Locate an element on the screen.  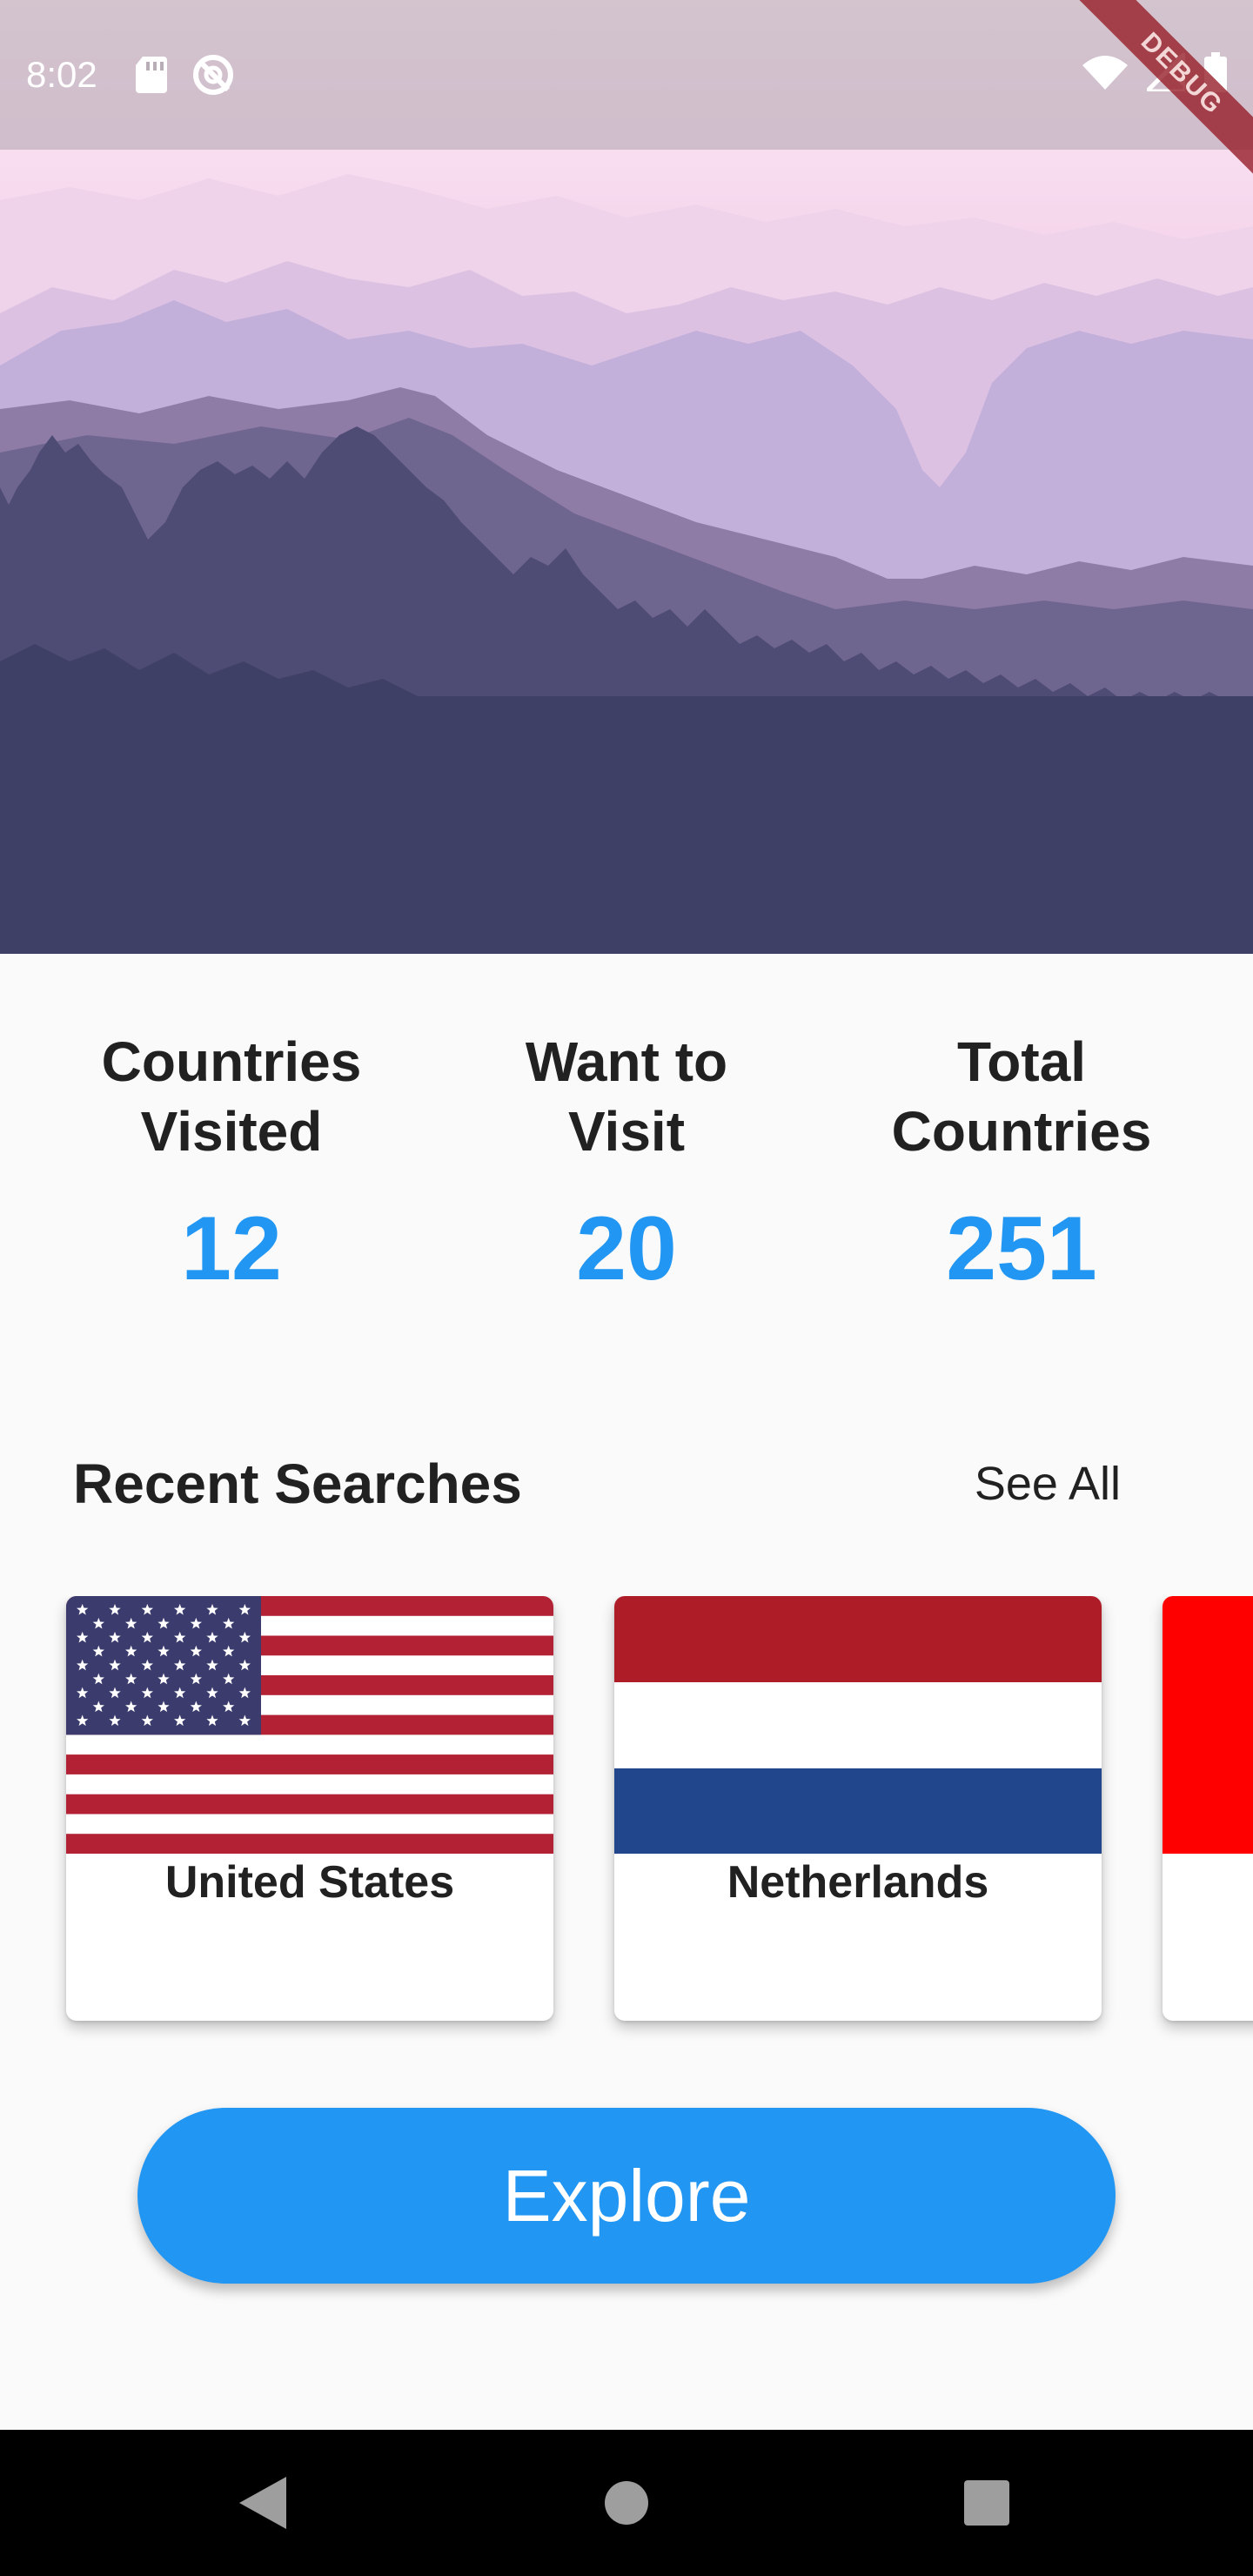
country-card-partial is located at coordinates (1208, 1808).